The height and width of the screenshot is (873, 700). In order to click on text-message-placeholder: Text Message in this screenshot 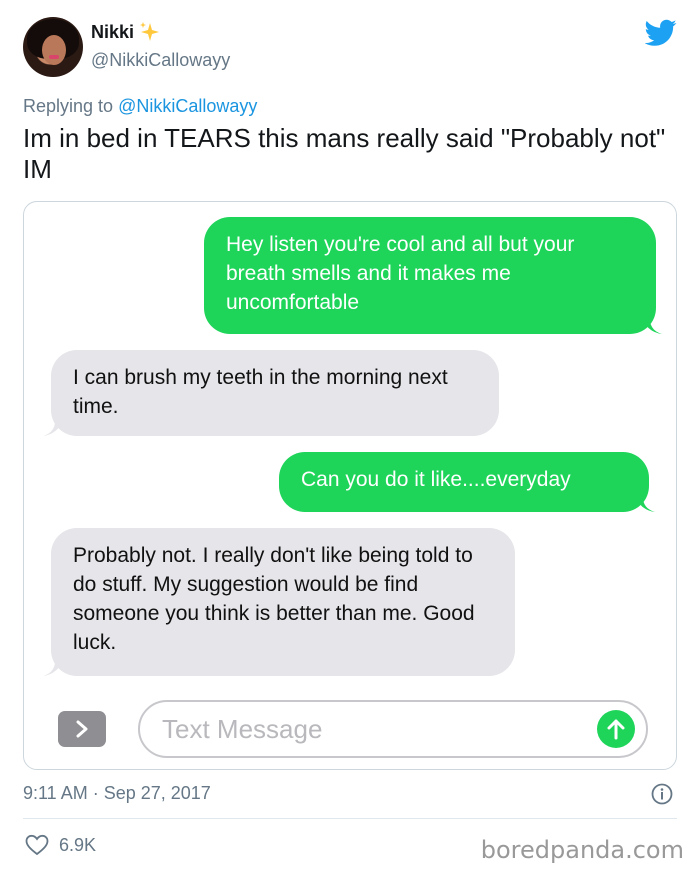, I will do `click(242, 729)`.